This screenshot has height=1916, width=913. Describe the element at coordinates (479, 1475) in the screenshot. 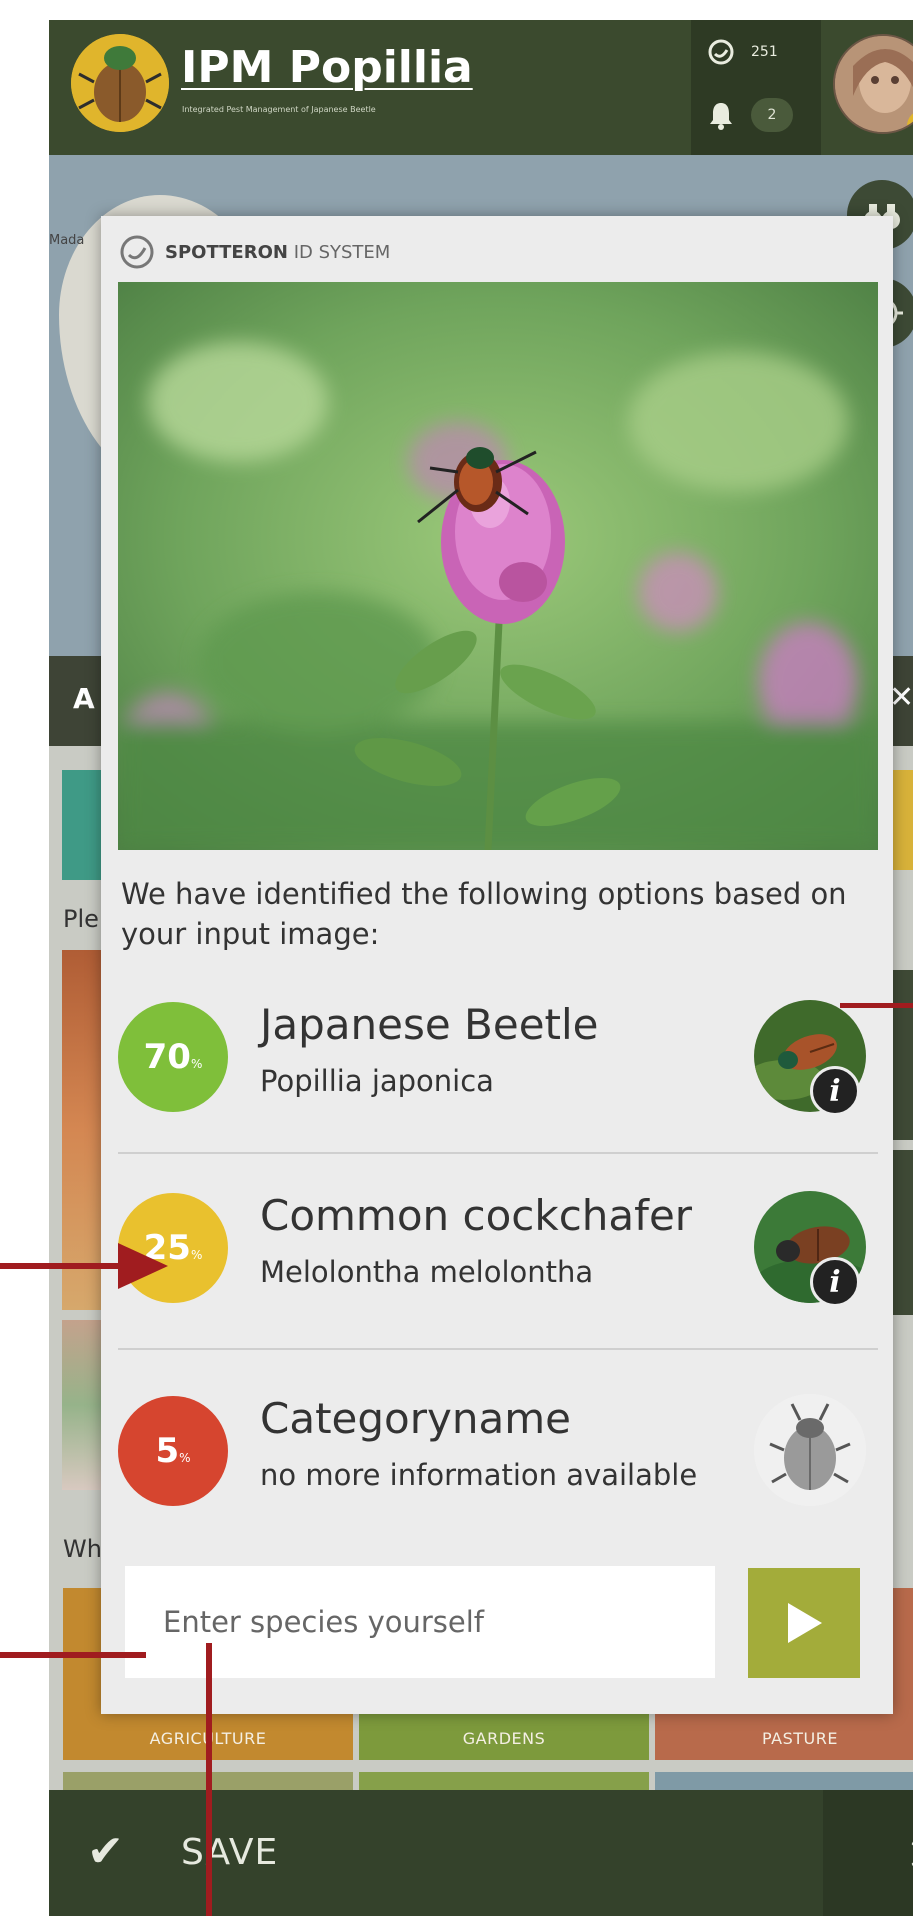

I see `species-latin-name: no more information available` at that location.